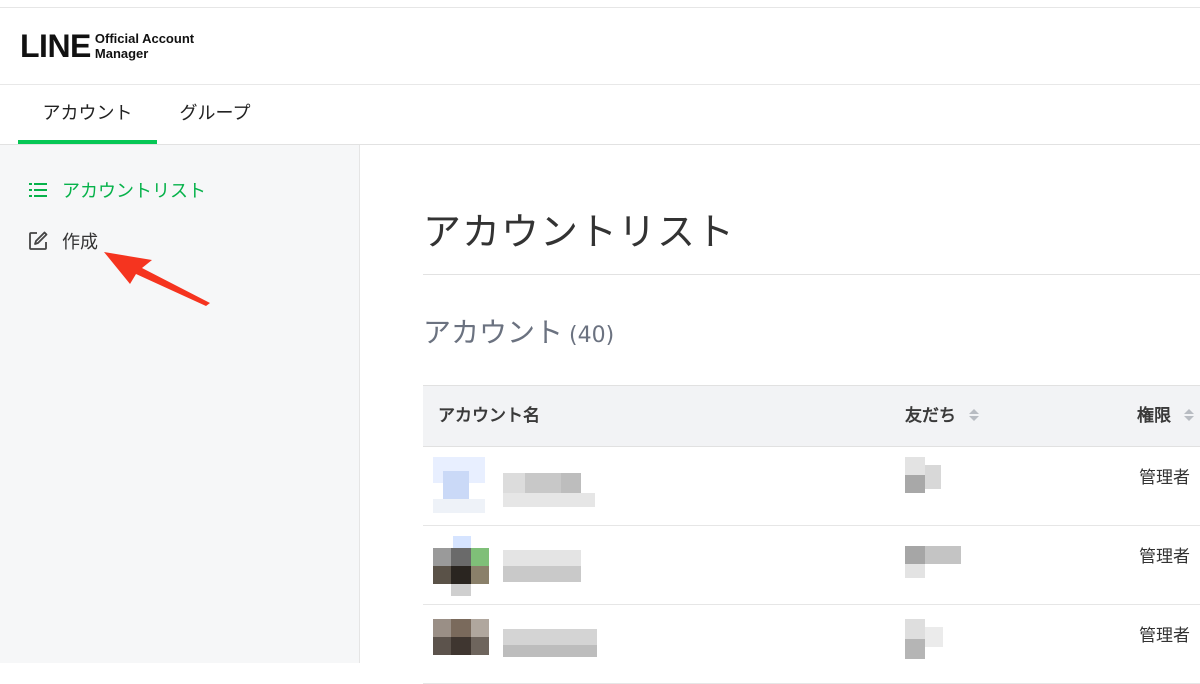  I want to click on section-title-label: アカウント, so click(493, 332).